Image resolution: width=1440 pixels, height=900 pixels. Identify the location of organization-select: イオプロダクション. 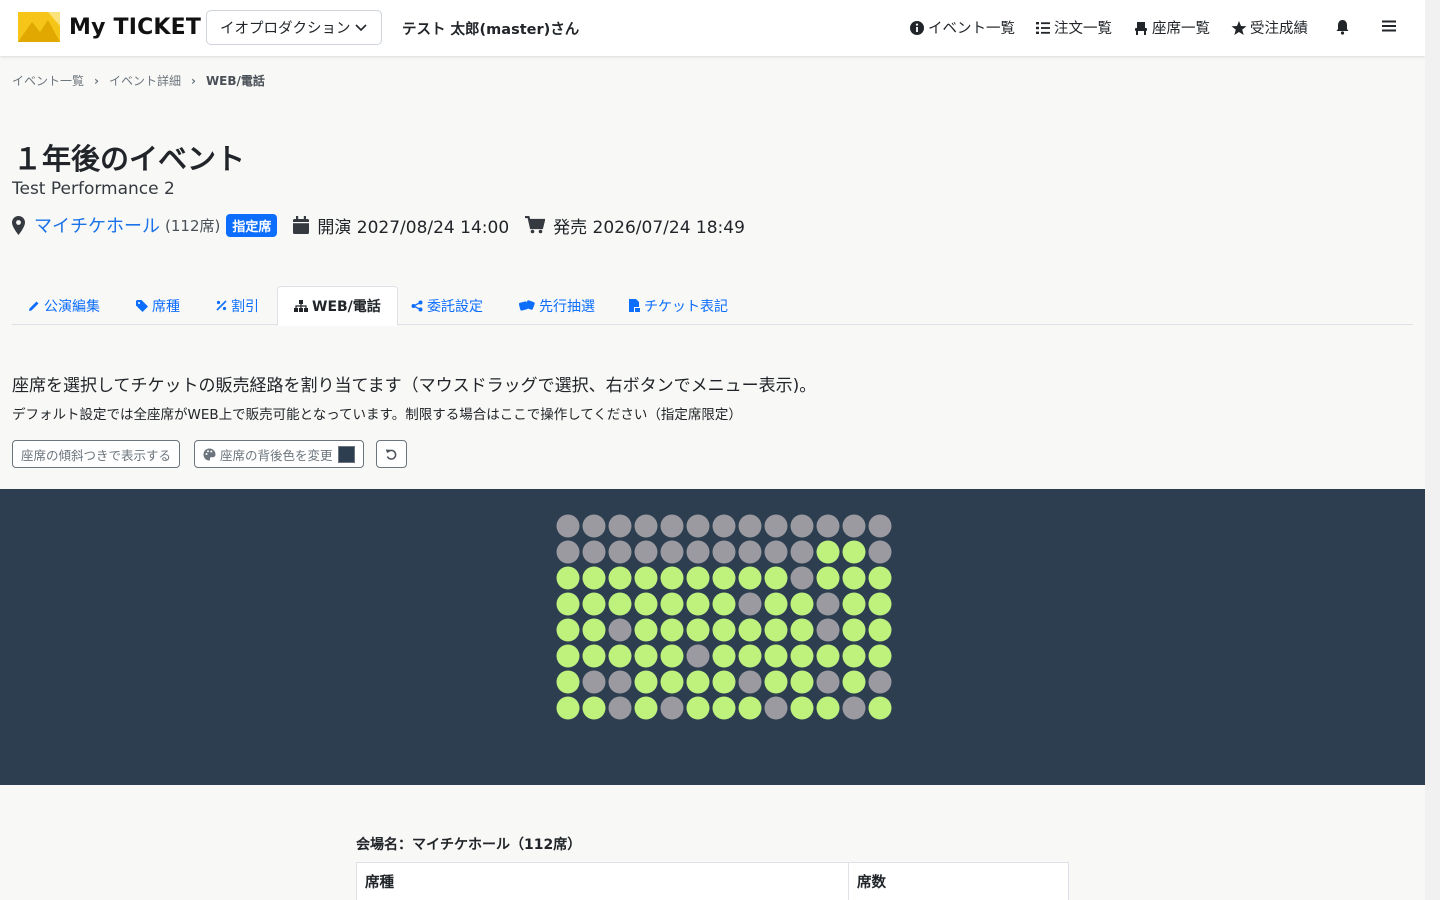
(294, 27).